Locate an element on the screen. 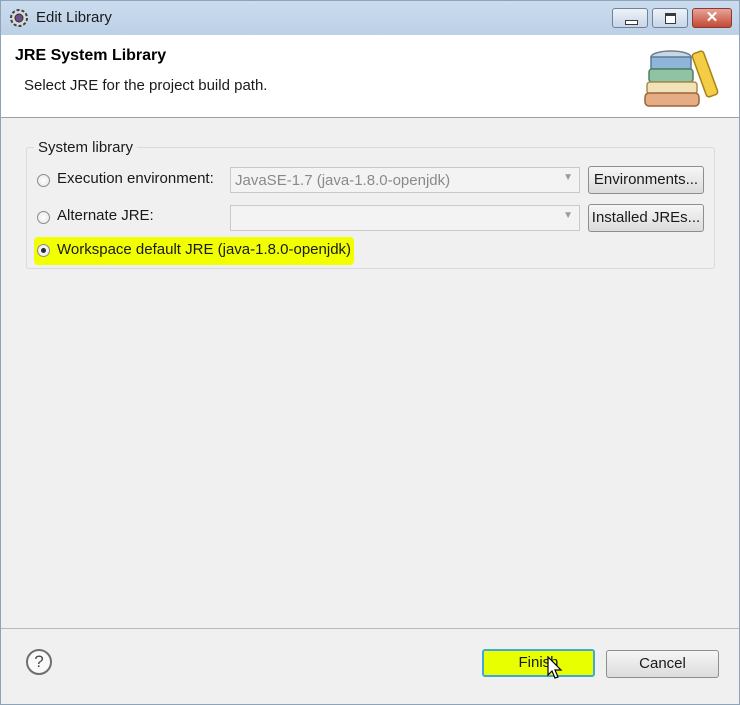 The width and height of the screenshot is (740, 705). execution-environment-label: Execution environment: is located at coordinates (135, 178).